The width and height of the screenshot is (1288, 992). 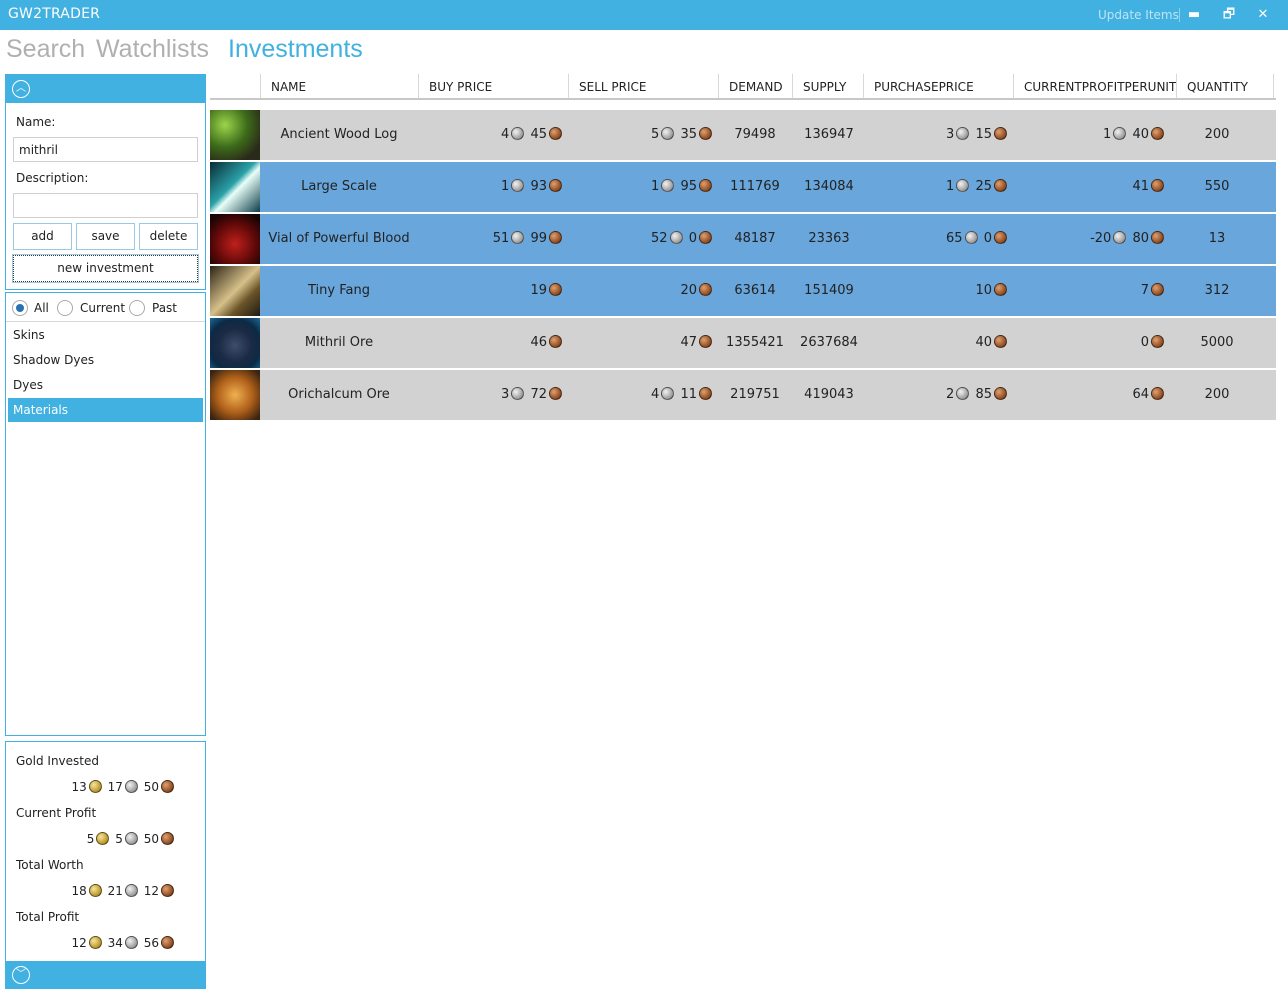 What do you see at coordinates (755, 238) in the screenshot?
I see `demand-value: 48187` at bounding box center [755, 238].